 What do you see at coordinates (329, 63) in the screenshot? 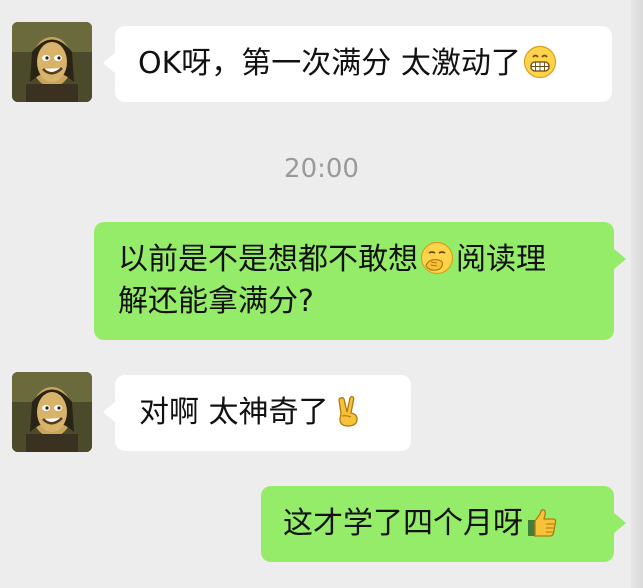
I see `message-text: OK呀，第一次满分 太激动了` at bounding box center [329, 63].